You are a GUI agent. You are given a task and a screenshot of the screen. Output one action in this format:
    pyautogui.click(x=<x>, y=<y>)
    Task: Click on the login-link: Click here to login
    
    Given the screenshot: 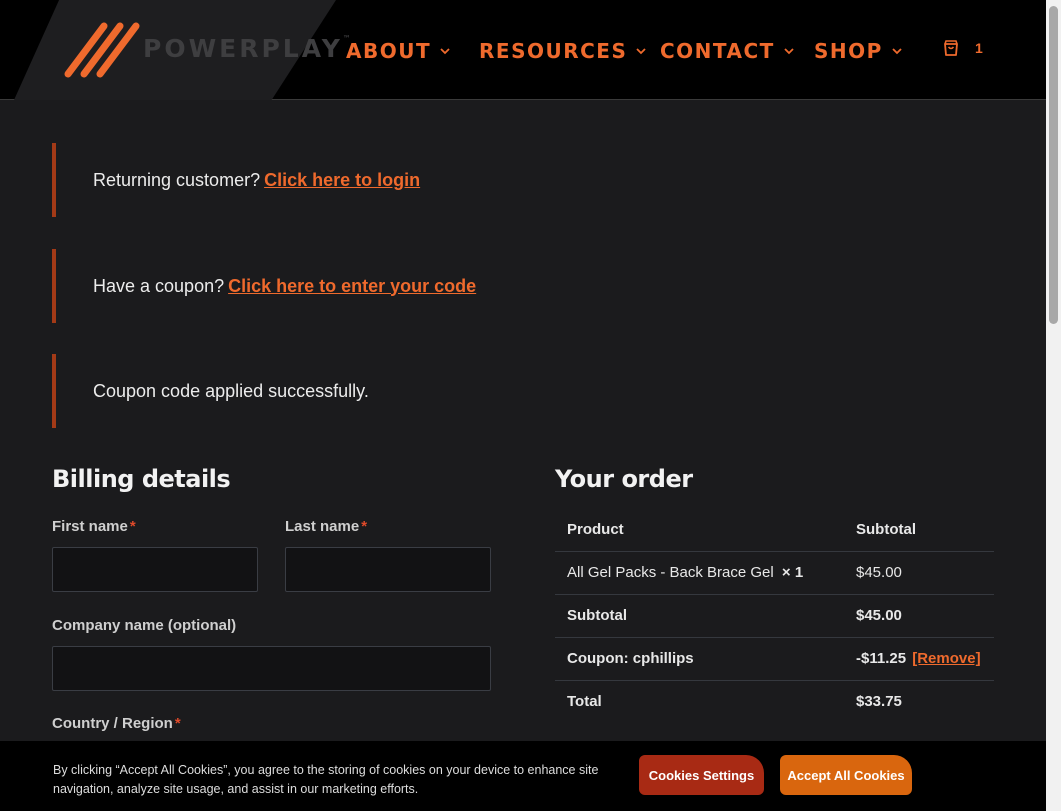 What is the action you would take?
    pyautogui.click(x=342, y=180)
    